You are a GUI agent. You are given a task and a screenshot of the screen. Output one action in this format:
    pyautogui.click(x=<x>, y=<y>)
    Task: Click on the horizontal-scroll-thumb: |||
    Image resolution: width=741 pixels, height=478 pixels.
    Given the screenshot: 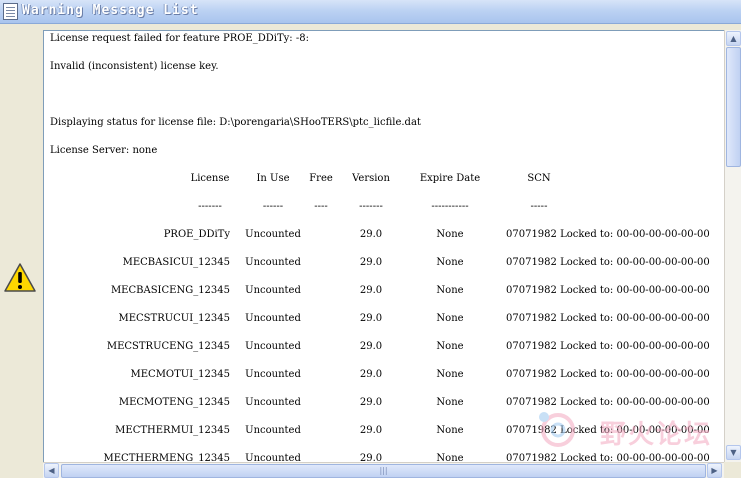 What is the action you would take?
    pyautogui.click(x=383, y=471)
    